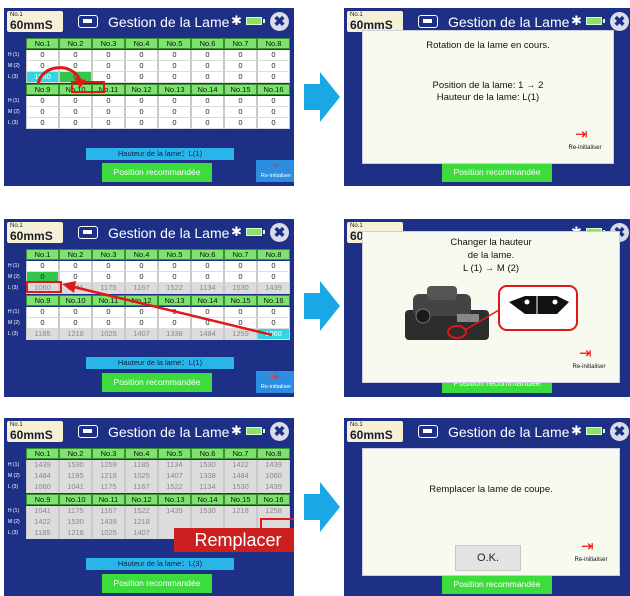 This screenshot has width=630, height=596. What do you see at coordinates (108, 465) in the screenshot?
I see `blade-cell: 1259` at bounding box center [108, 465].